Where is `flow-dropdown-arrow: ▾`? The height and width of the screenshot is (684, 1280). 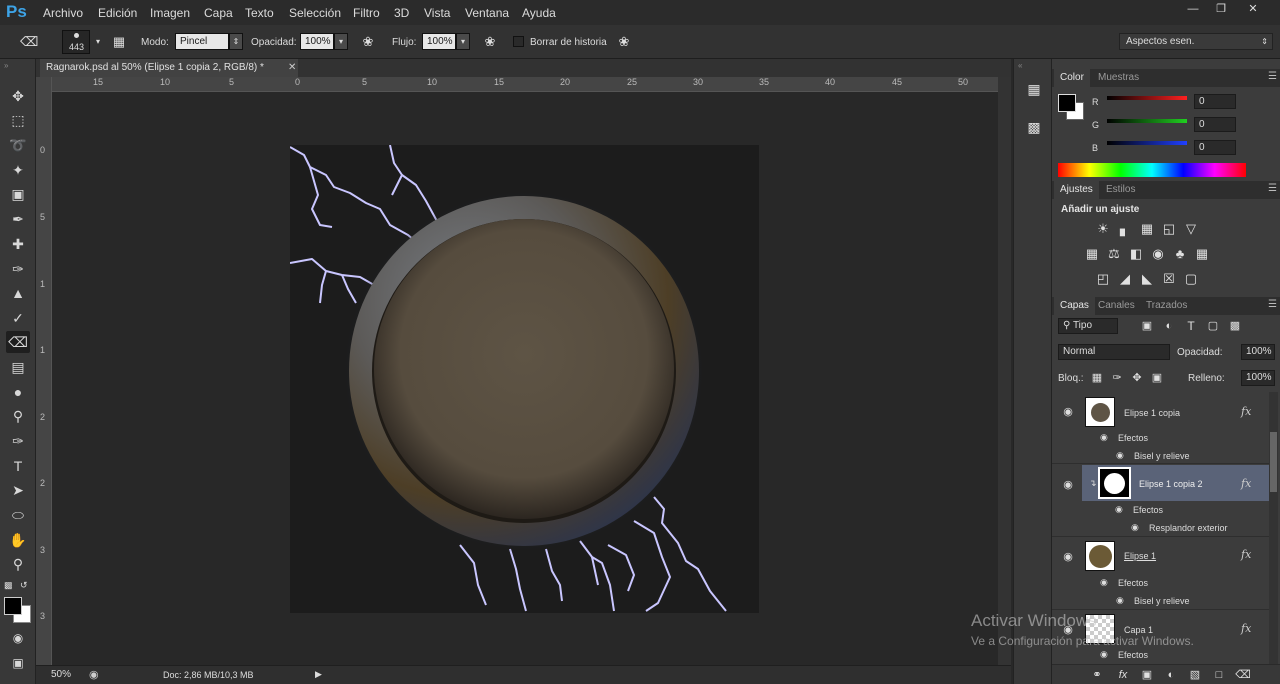
flow-dropdown-arrow: ▾ is located at coordinates (463, 41).